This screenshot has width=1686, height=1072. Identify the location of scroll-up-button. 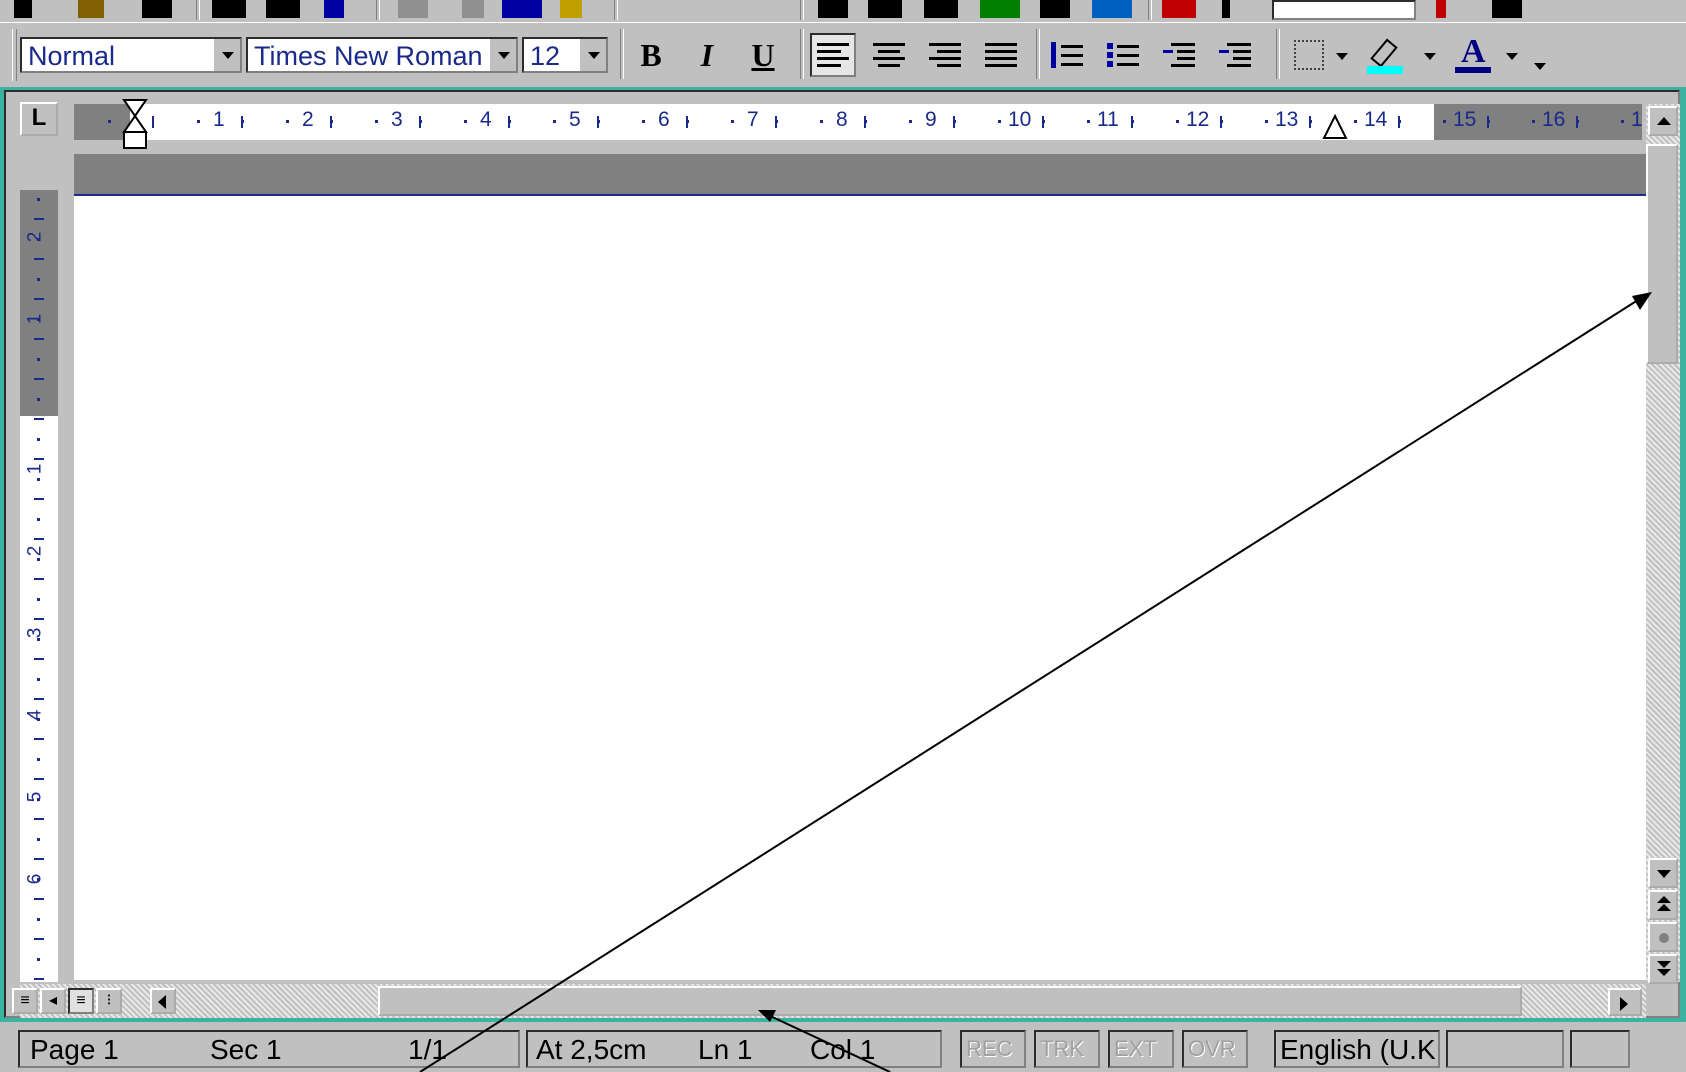
(1663, 121).